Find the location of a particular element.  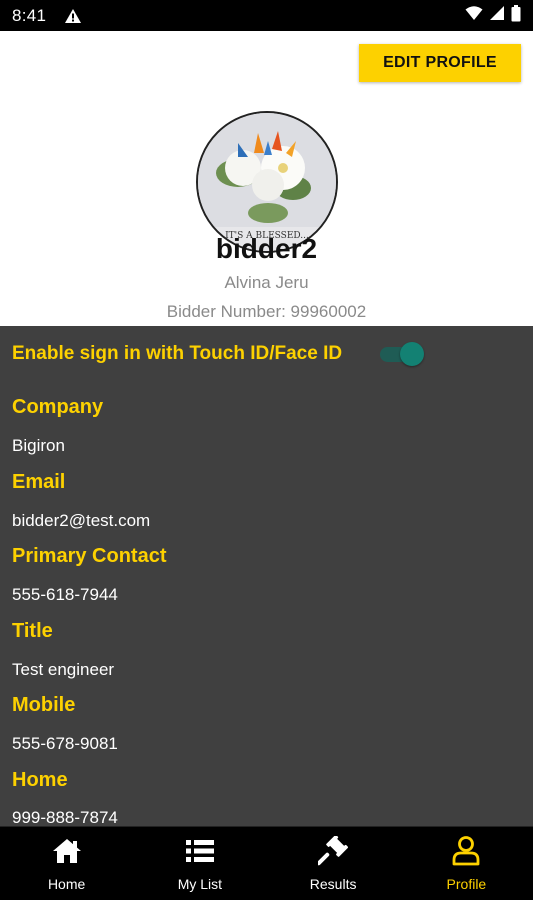

status-bar: 8:41 is located at coordinates (266, 15).